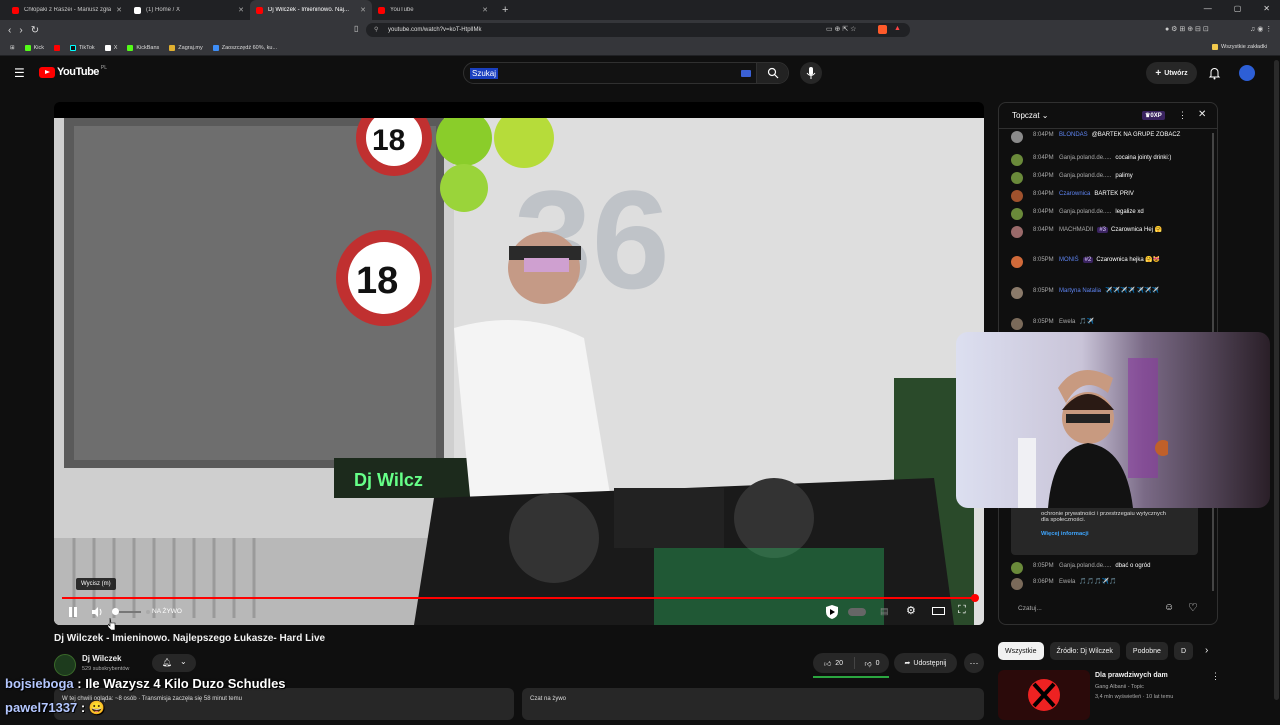  What do you see at coordinates (433, 10) in the screenshot?
I see `browser-tab: YouTube ✕` at bounding box center [433, 10].